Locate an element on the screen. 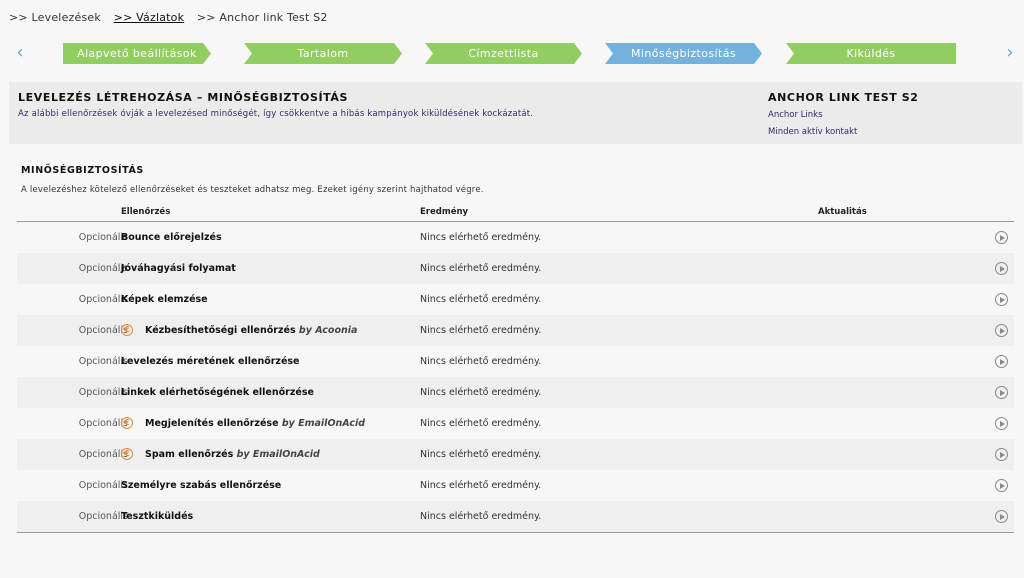 This screenshot has width=1024, height=578. row-check-label: Levelezés méretének ellenőrzése is located at coordinates (210, 361).